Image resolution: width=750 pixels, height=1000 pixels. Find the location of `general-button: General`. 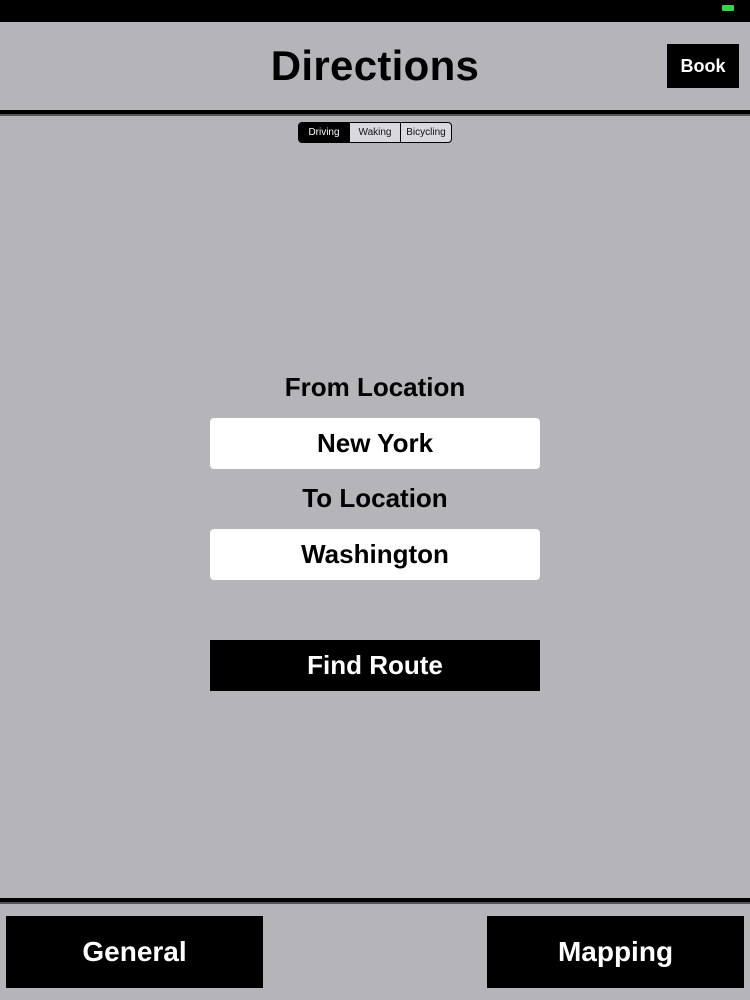

general-button: General is located at coordinates (134, 952).